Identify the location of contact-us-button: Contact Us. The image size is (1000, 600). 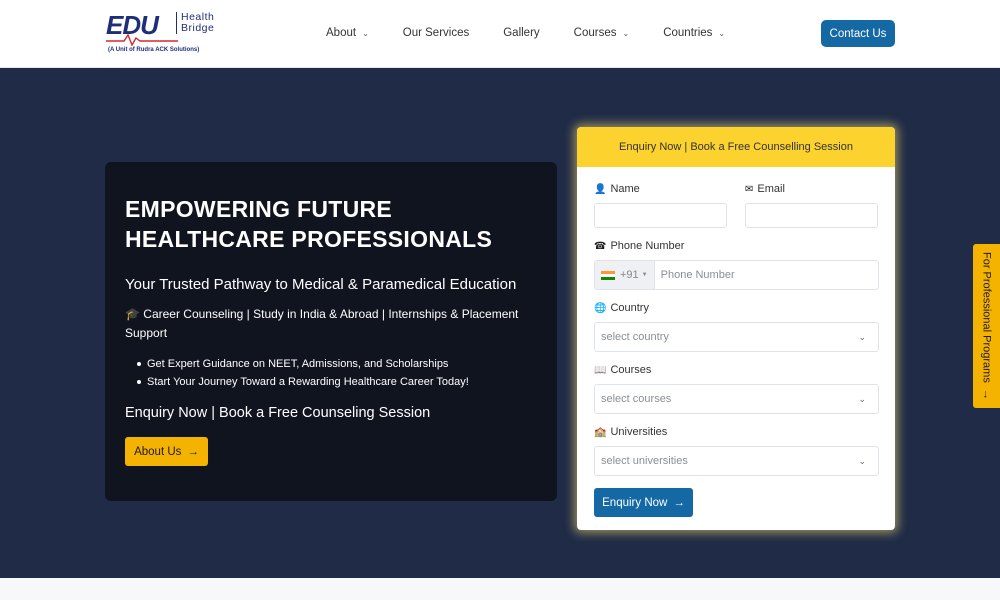
(858, 33).